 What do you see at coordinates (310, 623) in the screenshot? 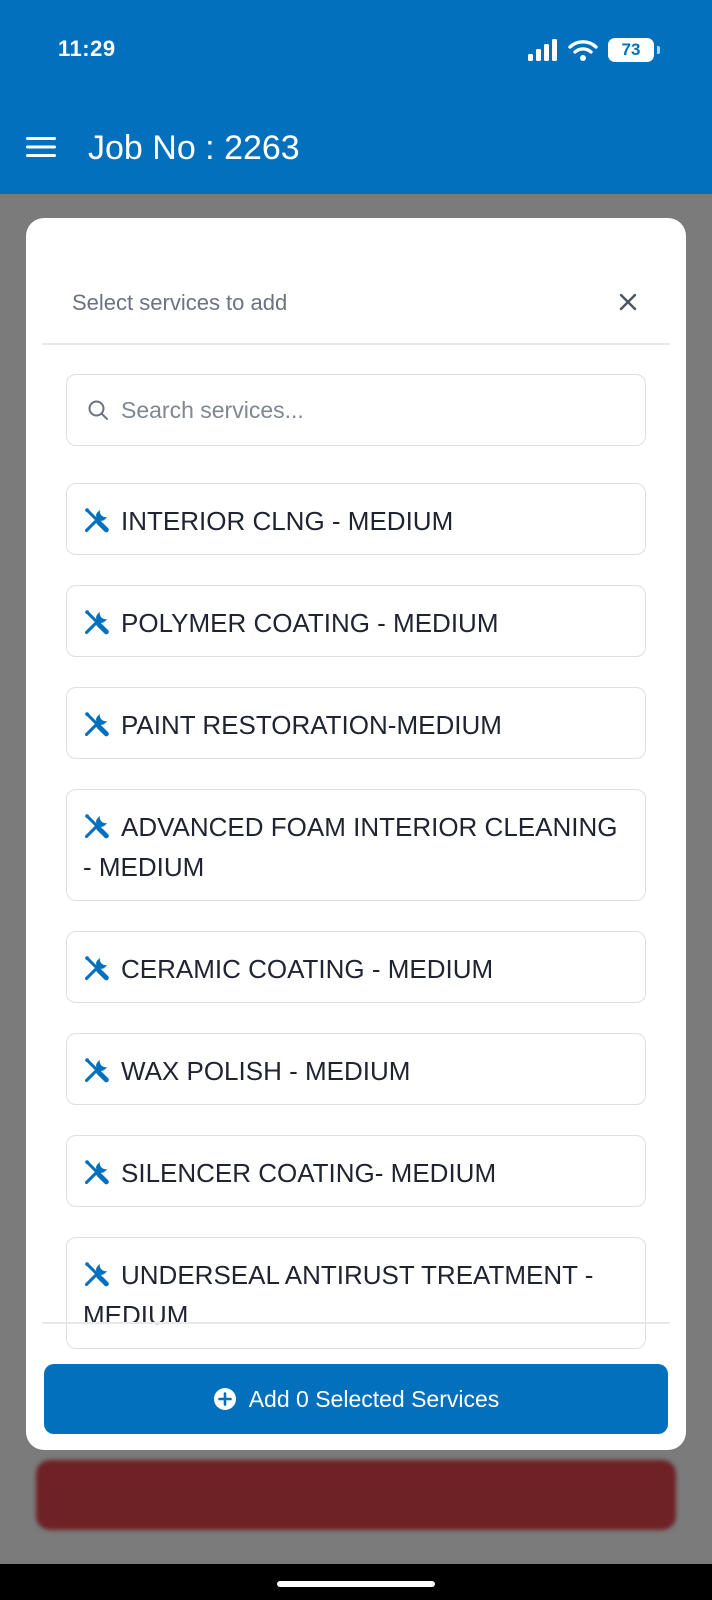
I see `service-label: POLYMER COATING - MEDIUM` at bounding box center [310, 623].